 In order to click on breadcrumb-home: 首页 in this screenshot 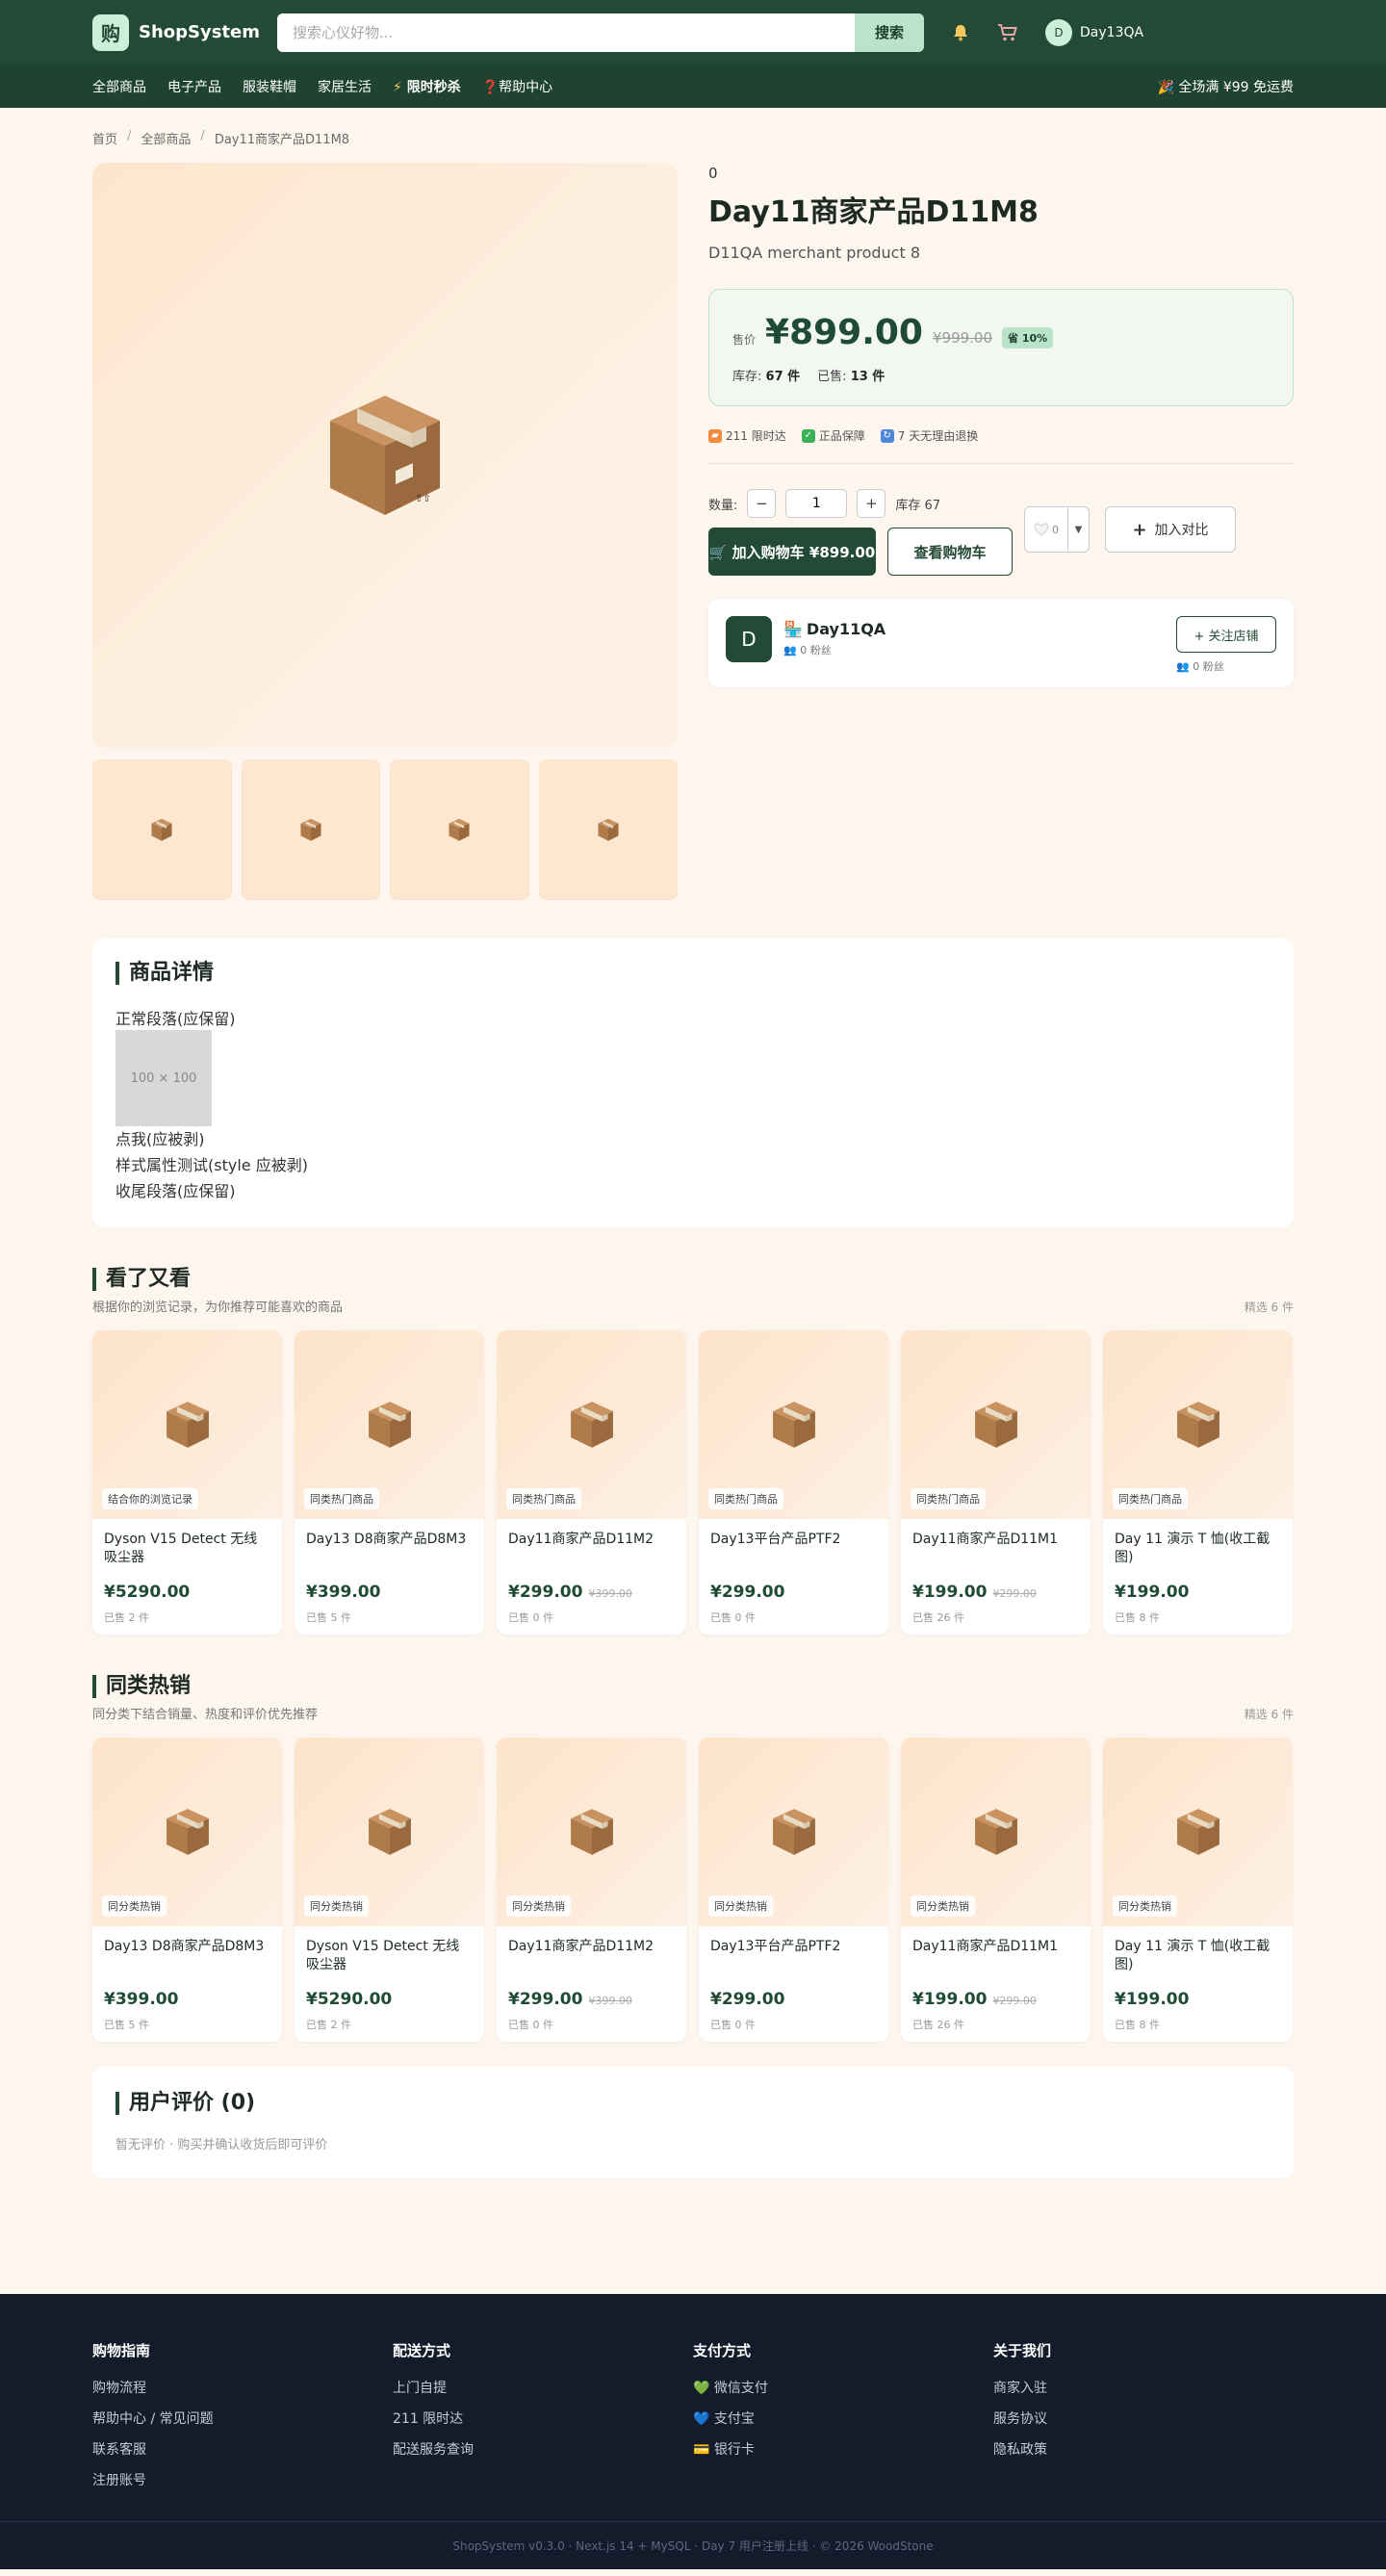, I will do `click(104, 138)`.